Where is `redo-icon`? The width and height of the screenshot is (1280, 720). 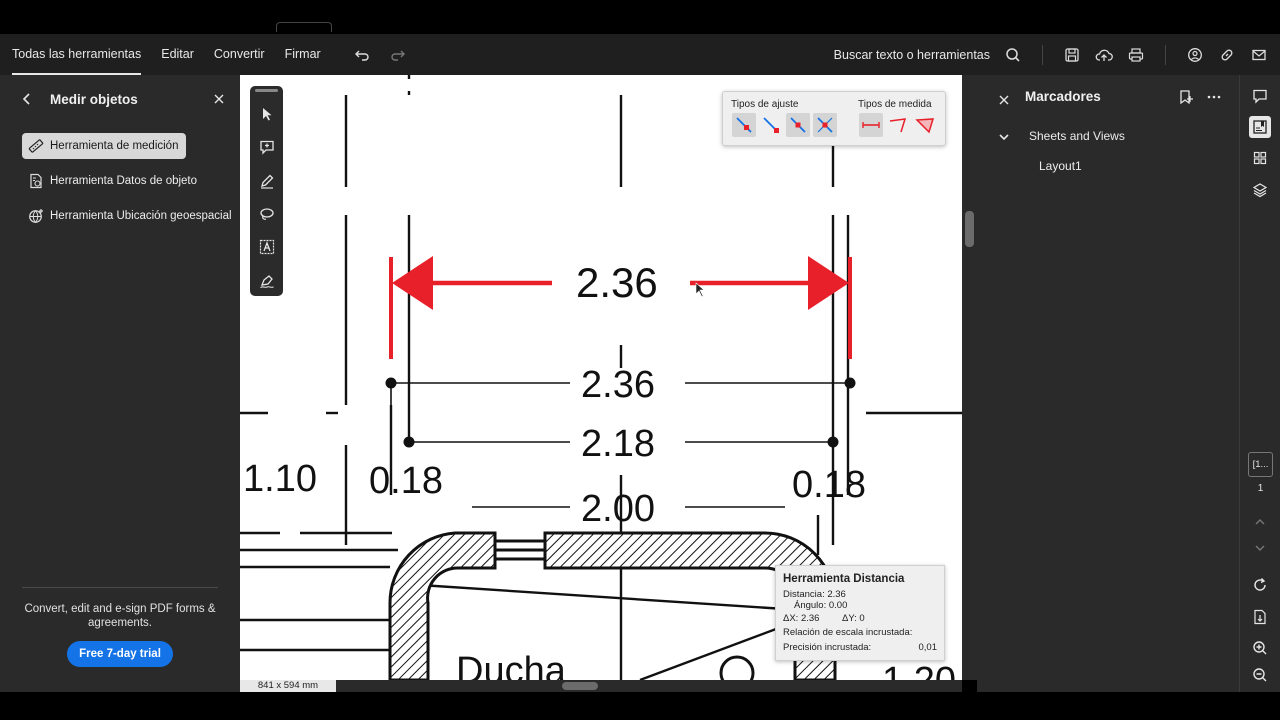 redo-icon is located at coordinates (398, 55).